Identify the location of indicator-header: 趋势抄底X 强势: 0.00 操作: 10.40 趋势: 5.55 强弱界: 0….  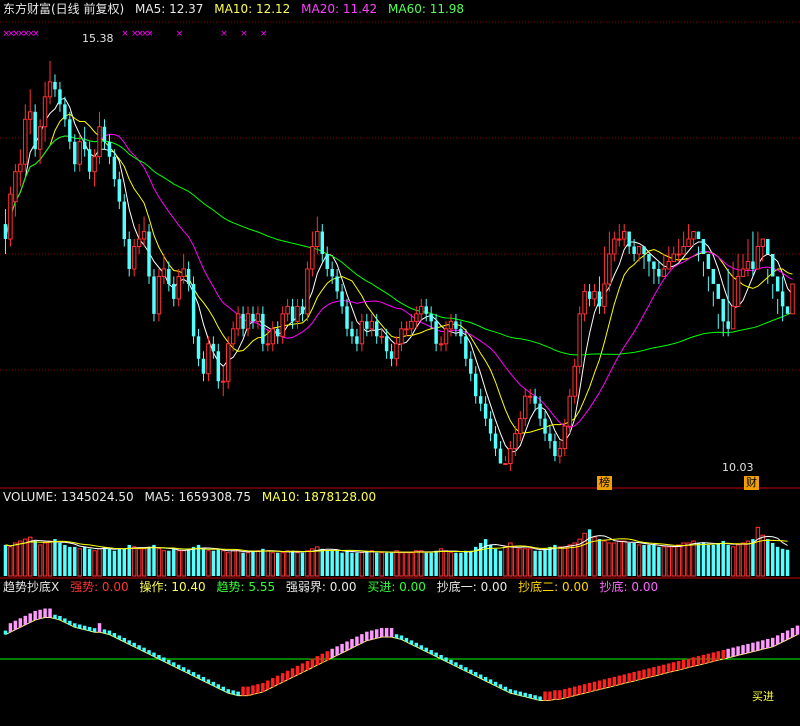
(334, 587).